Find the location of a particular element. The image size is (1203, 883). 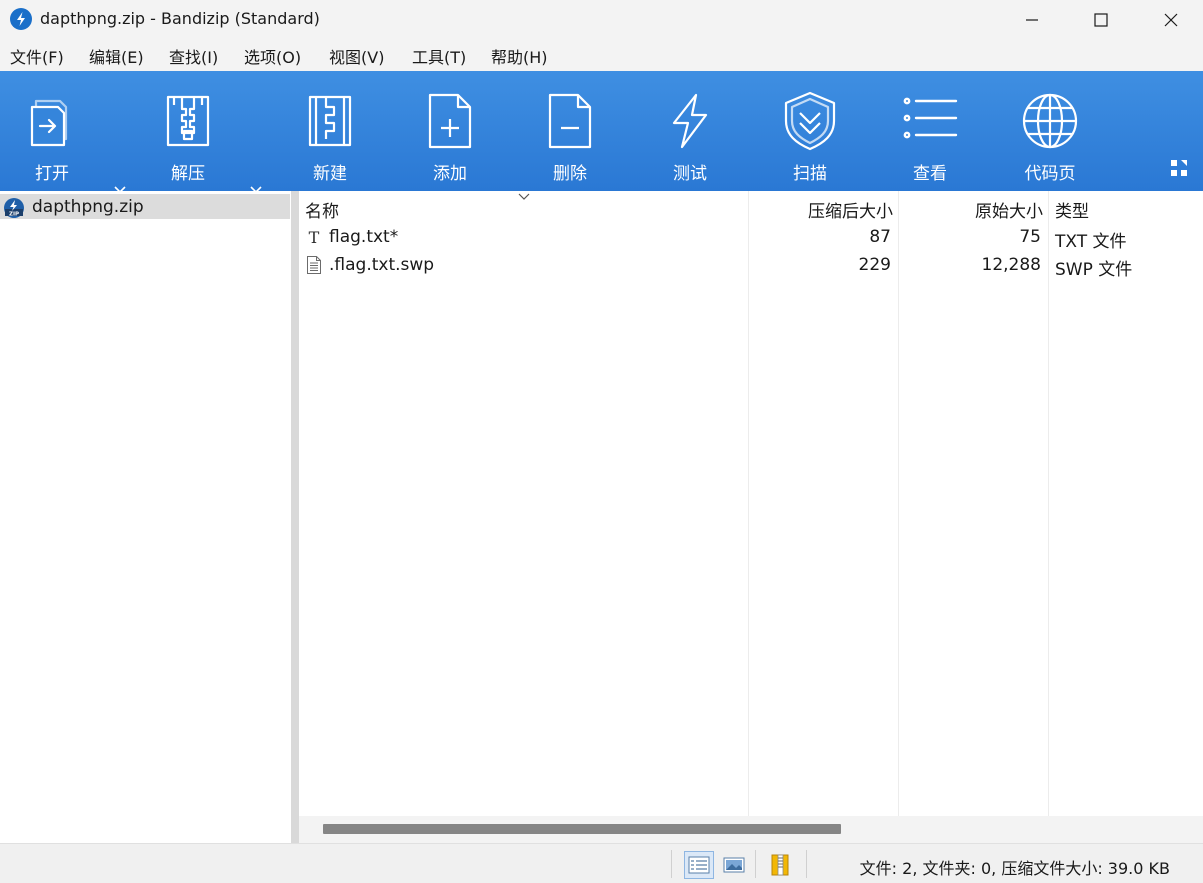

codepage-button: 代码页 is located at coordinates (1050, 131).